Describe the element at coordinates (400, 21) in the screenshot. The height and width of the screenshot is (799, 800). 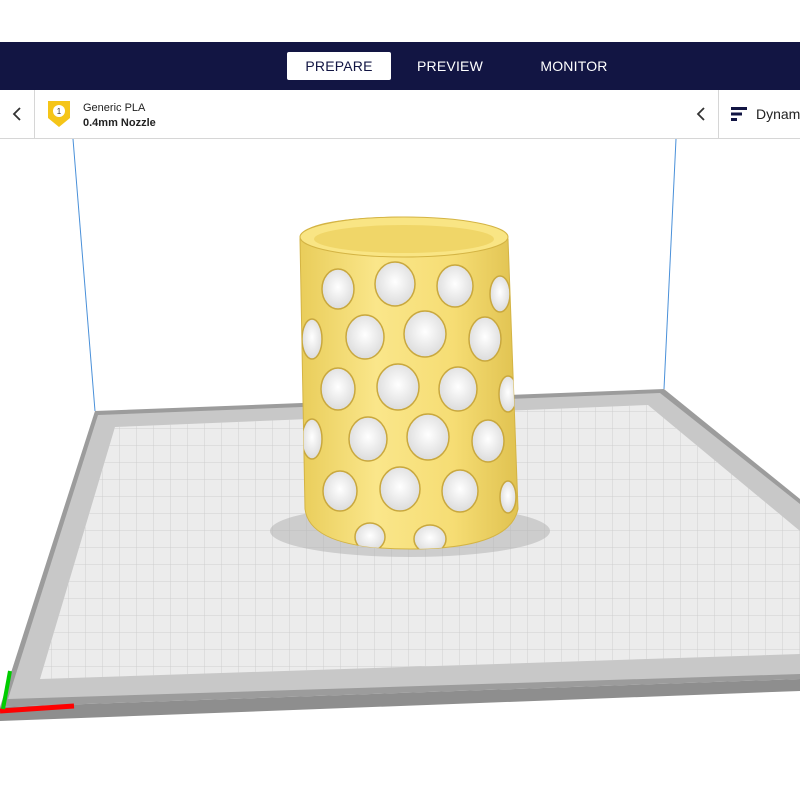
I see `window-top-area` at that location.